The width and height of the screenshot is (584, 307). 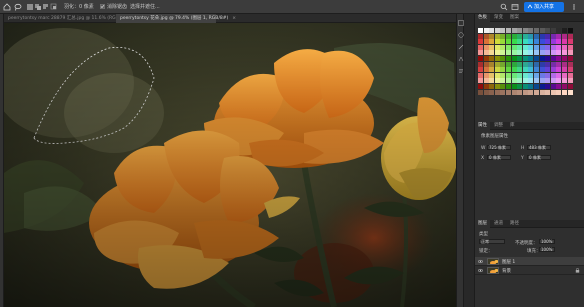 I want to click on opacity-field: 100%, so click(x=547, y=241).